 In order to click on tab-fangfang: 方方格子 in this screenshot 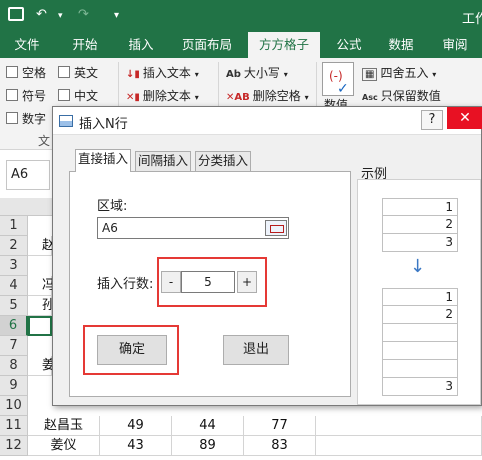, I will do `click(284, 45)`.